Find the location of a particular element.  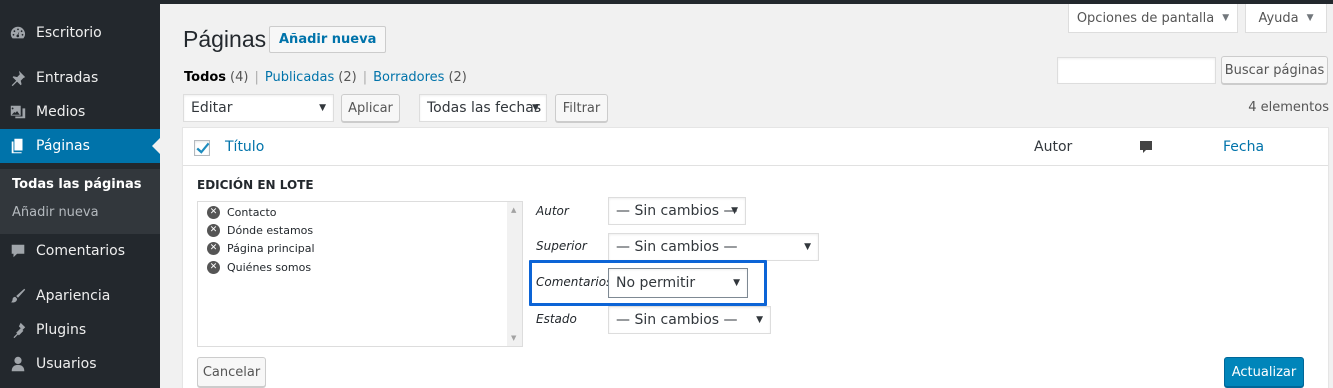

sidebar-item-plugins: Plugins is located at coordinates (80, 330).